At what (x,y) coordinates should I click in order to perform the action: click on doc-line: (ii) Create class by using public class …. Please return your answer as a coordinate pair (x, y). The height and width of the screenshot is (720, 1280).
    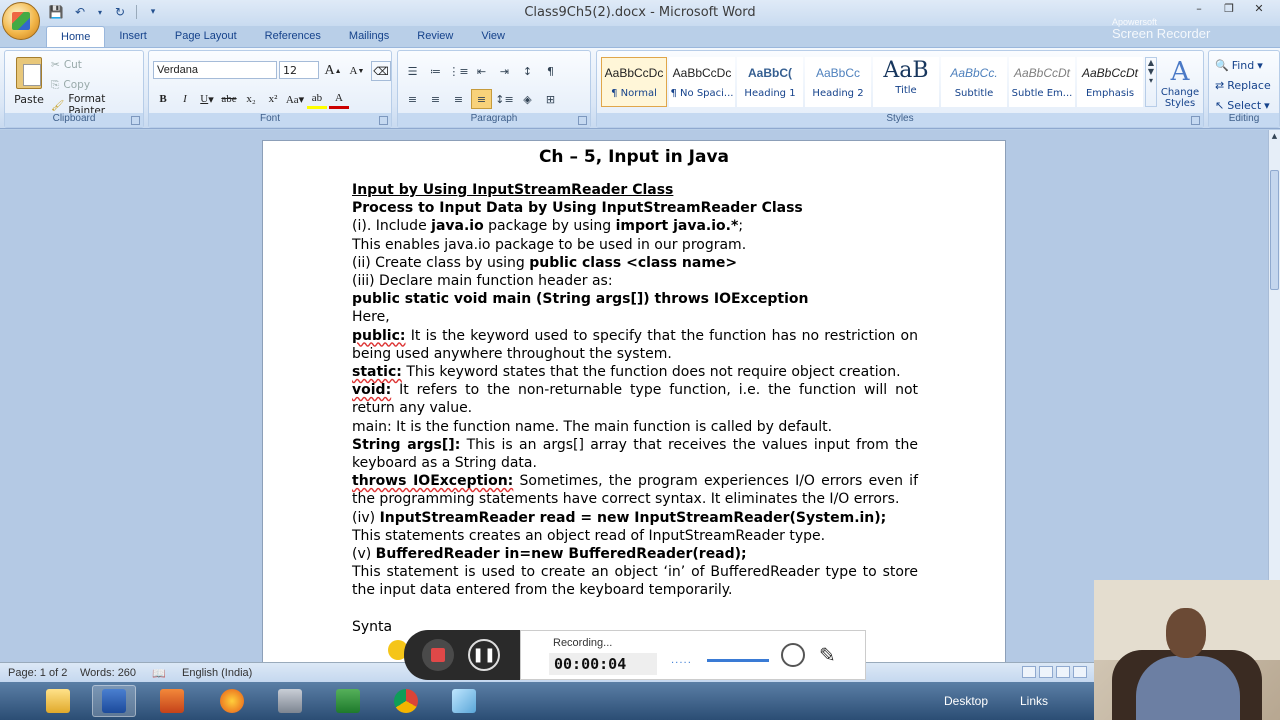
    Looking at the image, I should click on (635, 263).